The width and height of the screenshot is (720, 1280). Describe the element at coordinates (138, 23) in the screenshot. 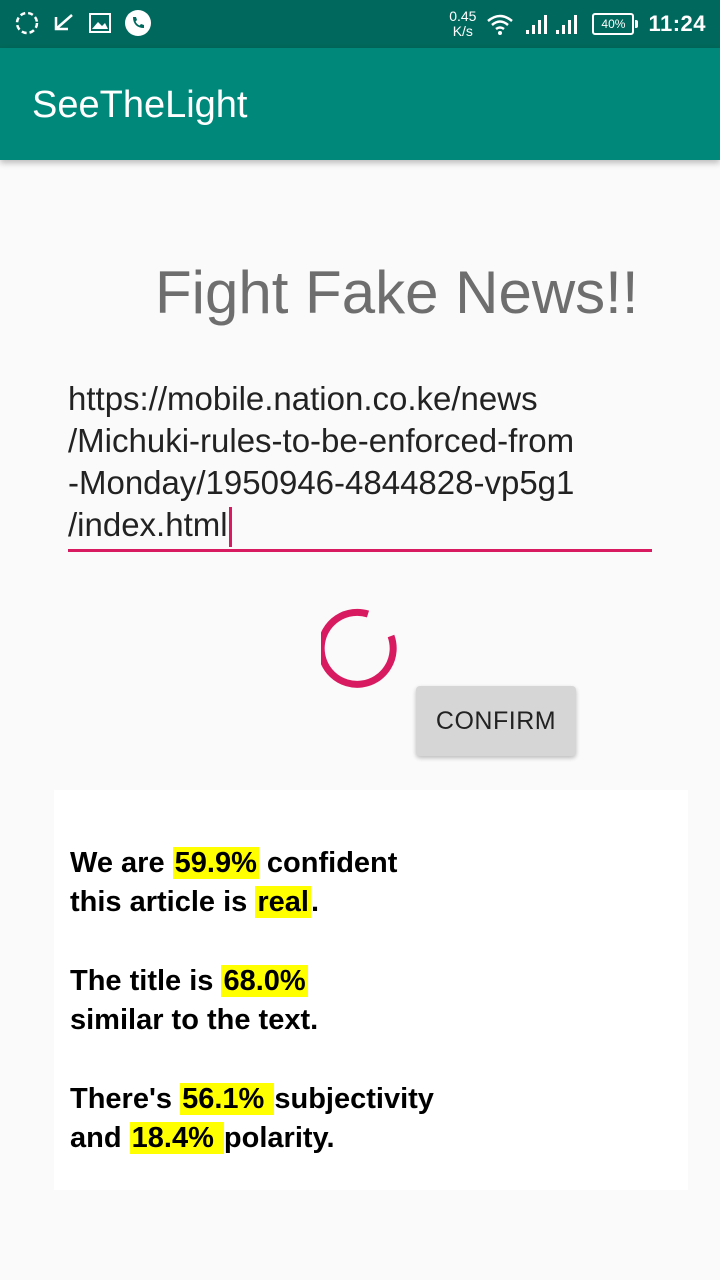

I see `phone-icon` at that location.